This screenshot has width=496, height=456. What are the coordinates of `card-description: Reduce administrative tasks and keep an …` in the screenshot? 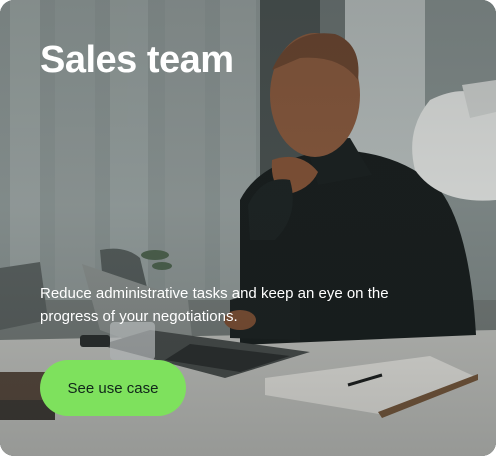 It's located at (214, 305).